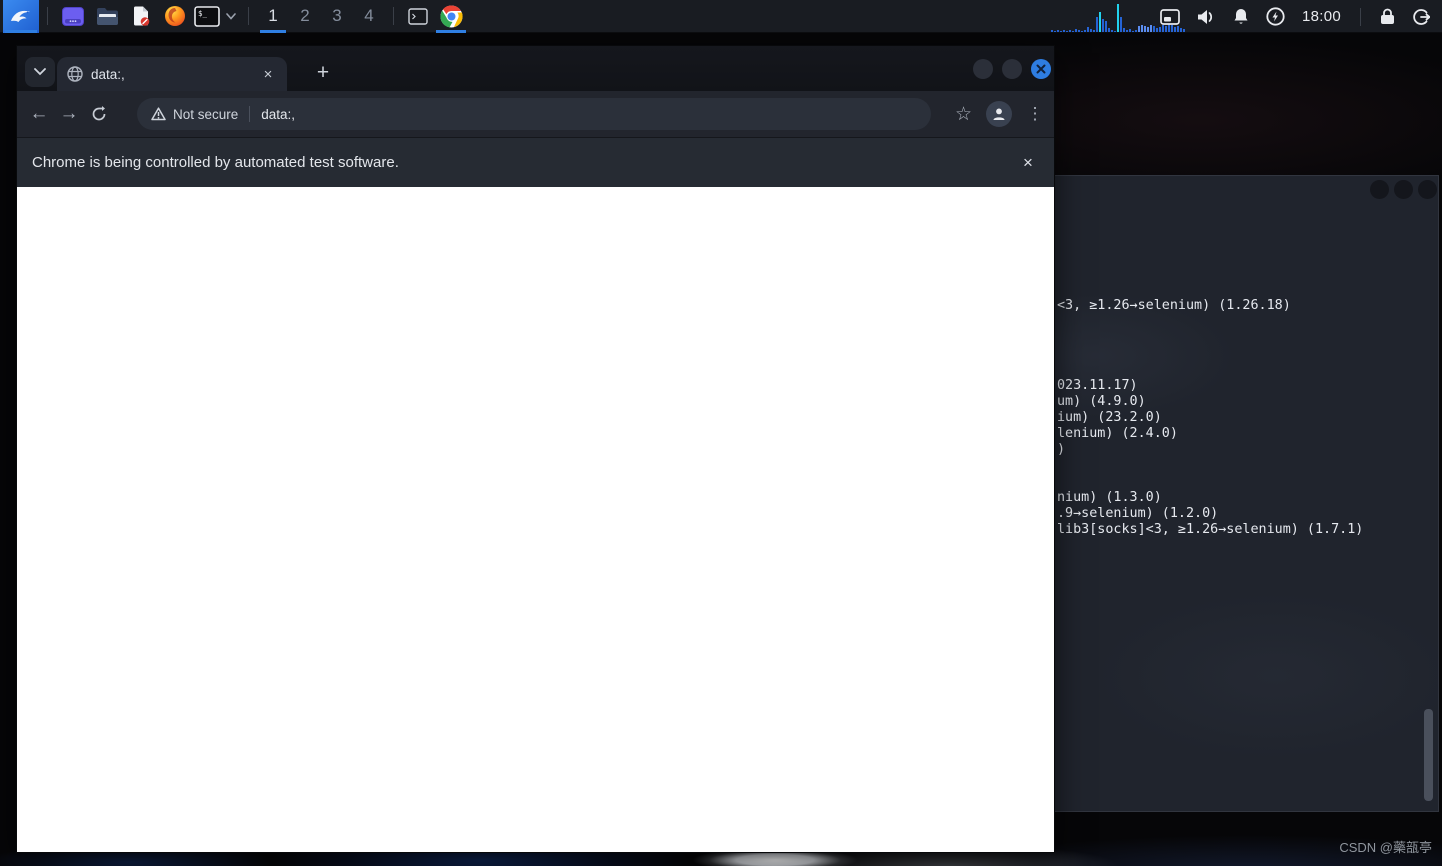  Describe the element at coordinates (21, 16) in the screenshot. I see `kali-menu-button` at that location.